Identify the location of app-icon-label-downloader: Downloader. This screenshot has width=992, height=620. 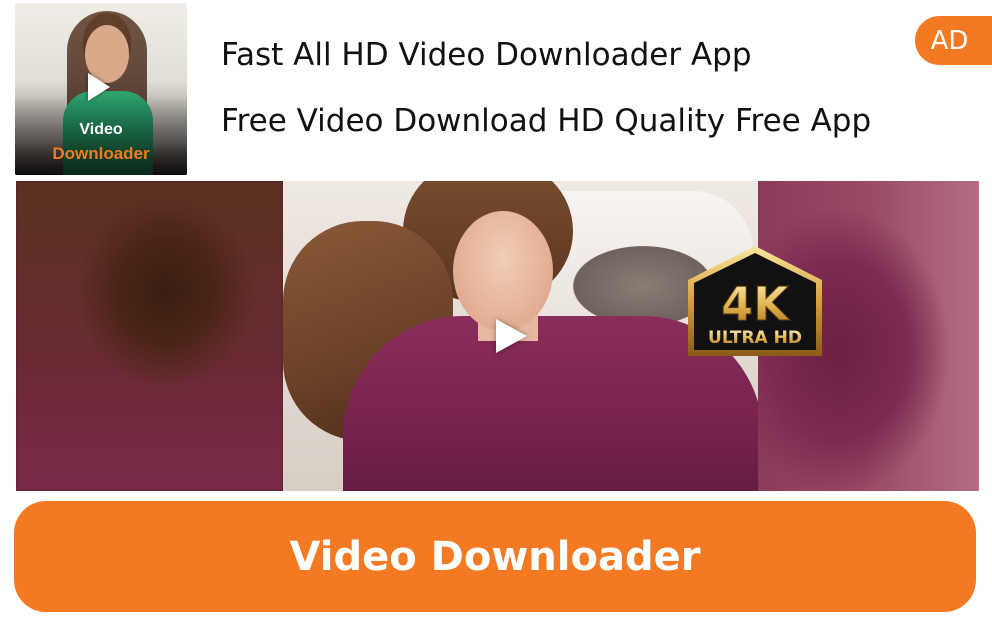
(101, 153).